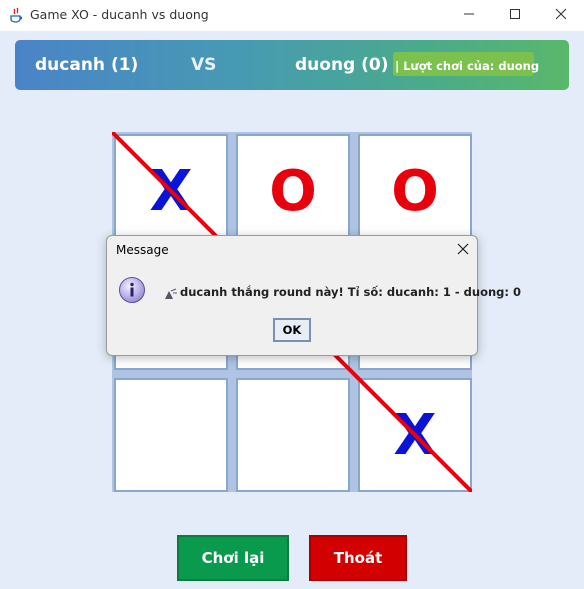 The width and height of the screenshot is (584, 589). I want to click on celebration-icon, so click(171, 292).